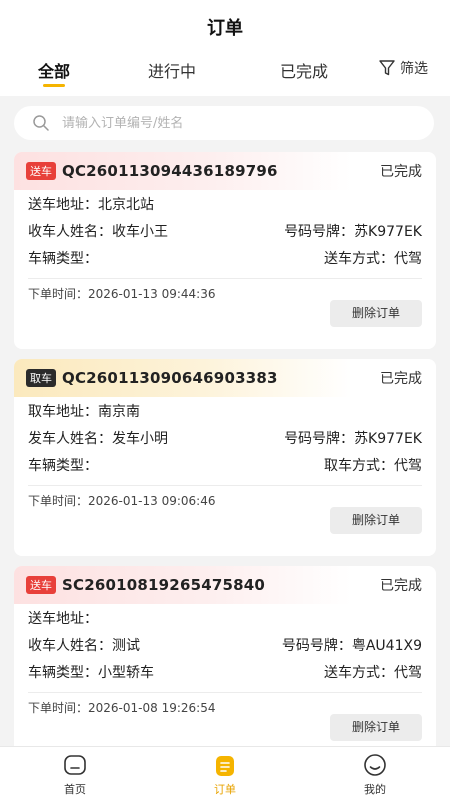 The image size is (450, 800). Describe the element at coordinates (225, 644) in the screenshot. I see `name-plate-row: 收车人姓名：测试 号码号牌：粤AU41X9` at that location.